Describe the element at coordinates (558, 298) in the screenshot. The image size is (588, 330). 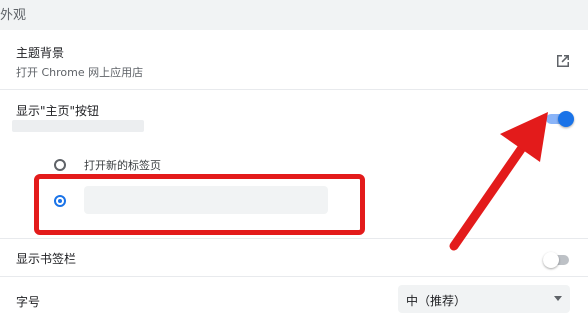
I see `chevron-down-icon` at that location.